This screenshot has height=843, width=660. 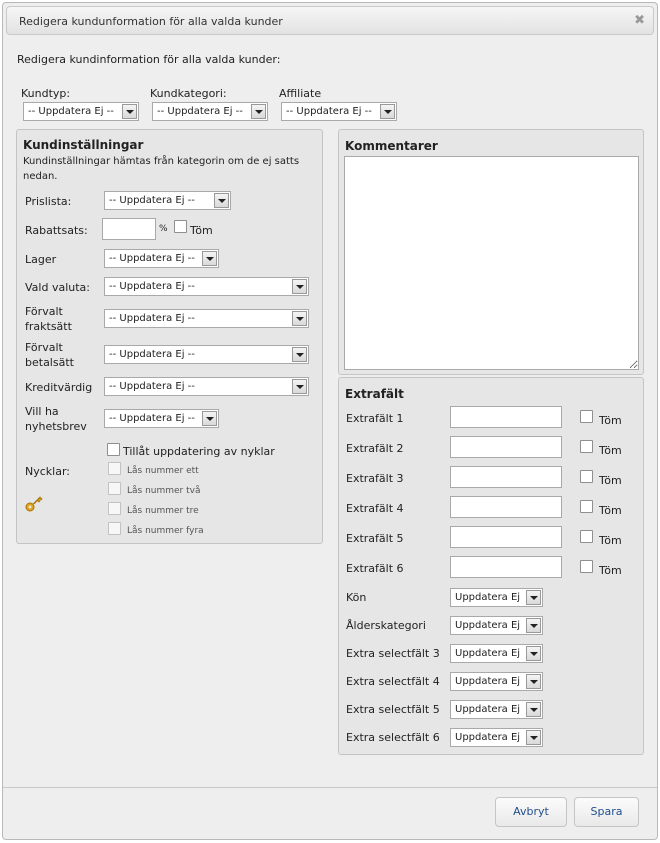 I want to click on close-icon: ✖, so click(x=639, y=20).